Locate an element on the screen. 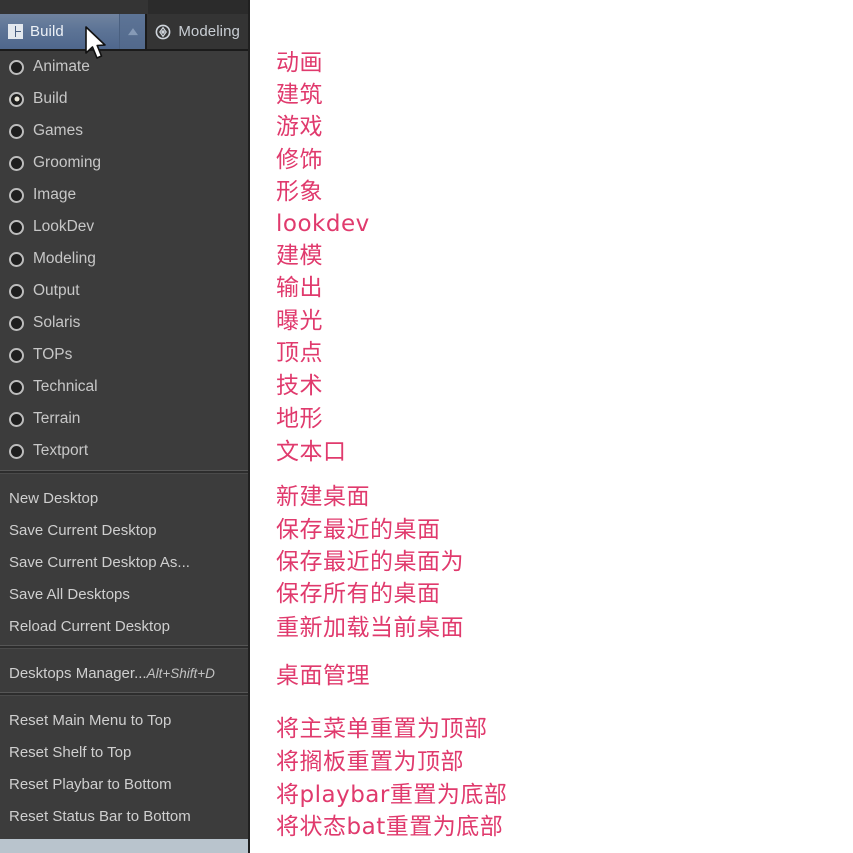 The image size is (853, 853). menu-item-tops: TOPs is located at coordinates (124, 355).